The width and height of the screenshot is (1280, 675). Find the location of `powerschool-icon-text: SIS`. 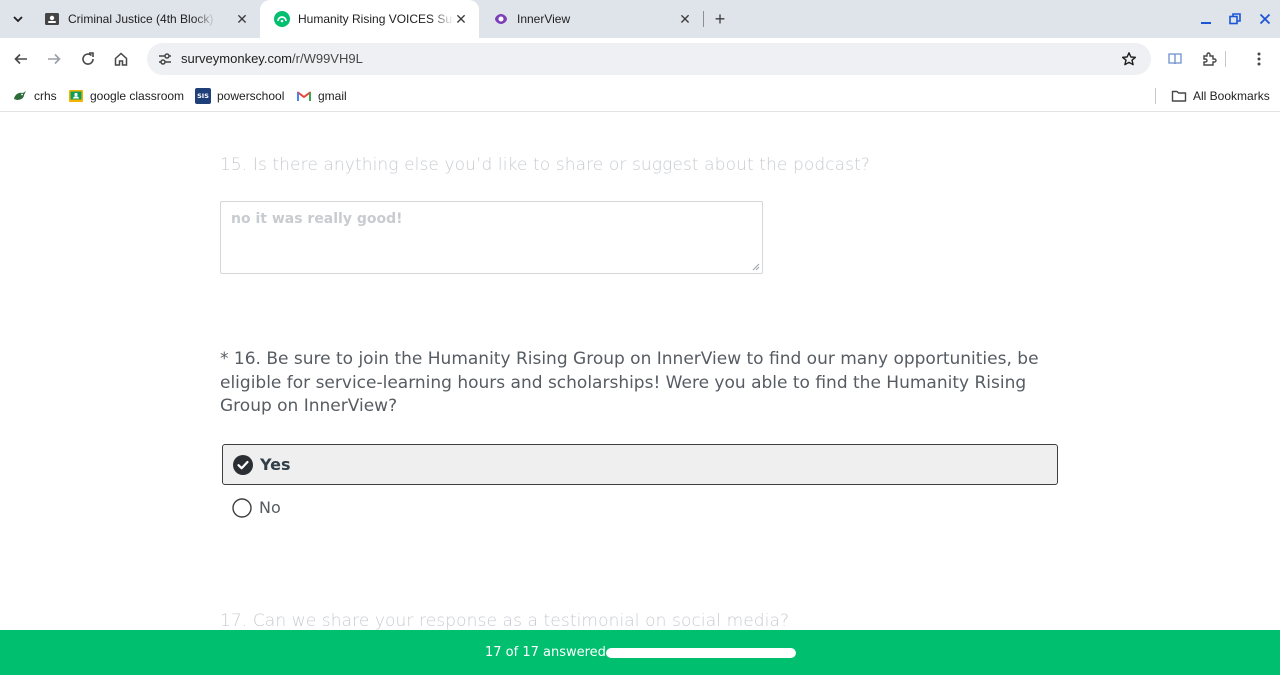

powerschool-icon-text: SIS is located at coordinates (203, 96).